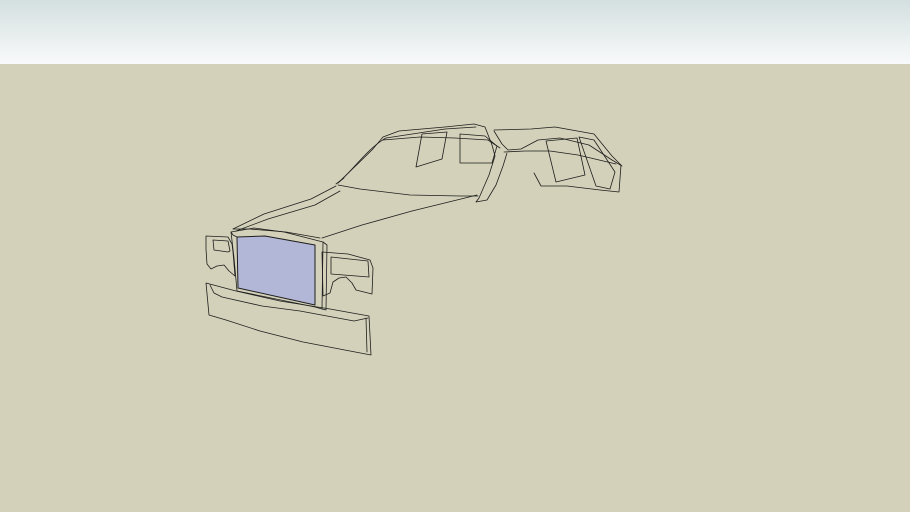 The width and height of the screenshot is (910, 512). Describe the element at coordinates (558, 159) in the screenshot. I see `rear-window-frame` at that location.